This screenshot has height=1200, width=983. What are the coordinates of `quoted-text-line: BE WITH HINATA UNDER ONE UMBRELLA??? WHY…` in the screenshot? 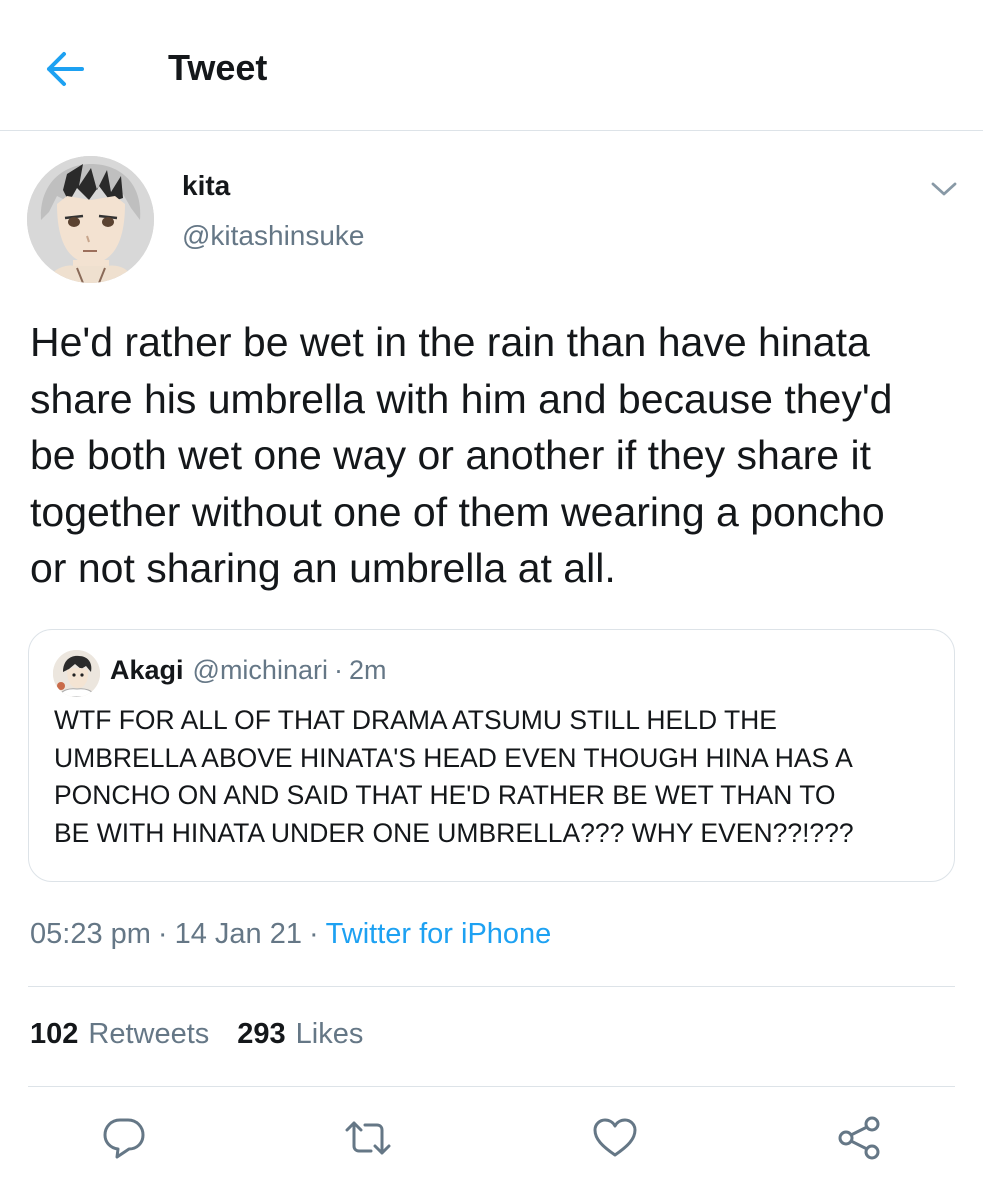 It's located at (454, 832).